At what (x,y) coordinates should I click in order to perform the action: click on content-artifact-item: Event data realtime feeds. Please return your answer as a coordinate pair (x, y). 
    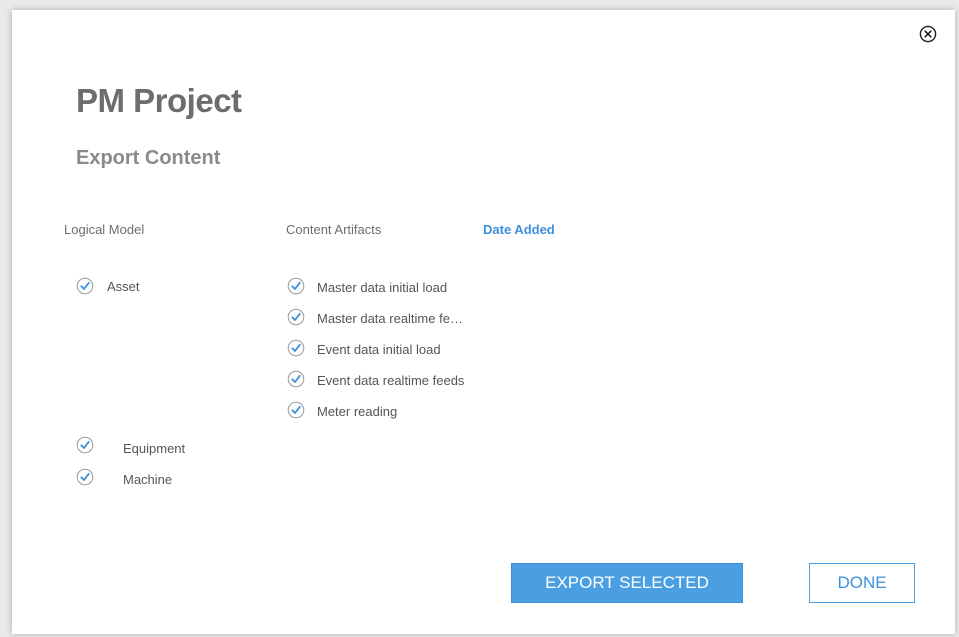
    Looking at the image, I should click on (375, 379).